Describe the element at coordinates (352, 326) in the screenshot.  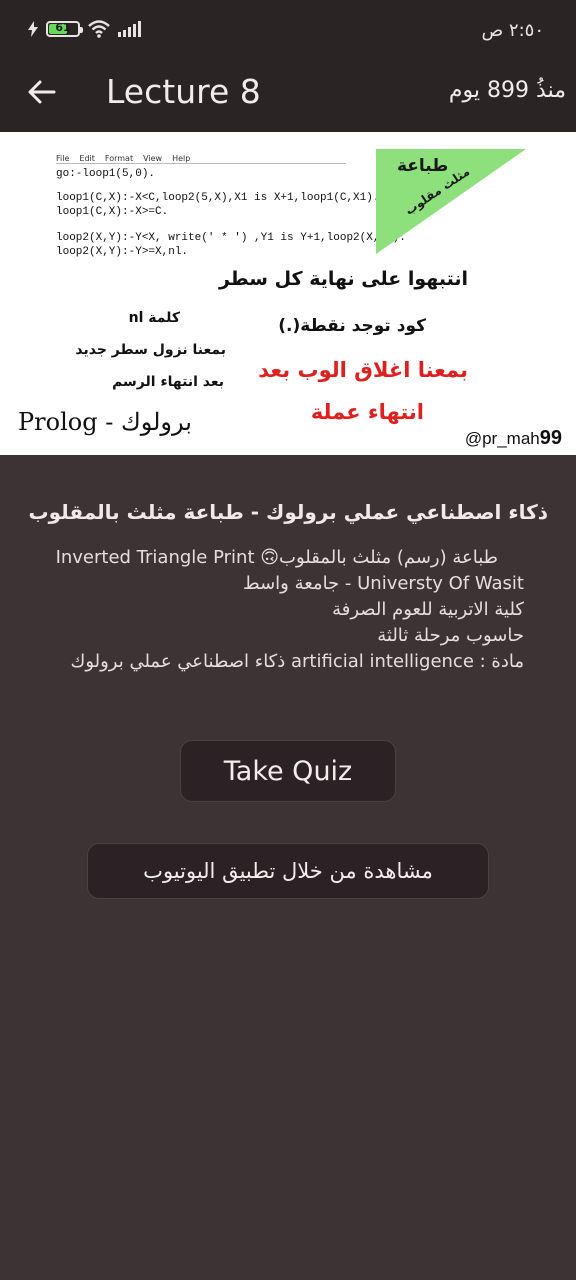
I see `note-line: كود توجد نقطة(.)` at that location.